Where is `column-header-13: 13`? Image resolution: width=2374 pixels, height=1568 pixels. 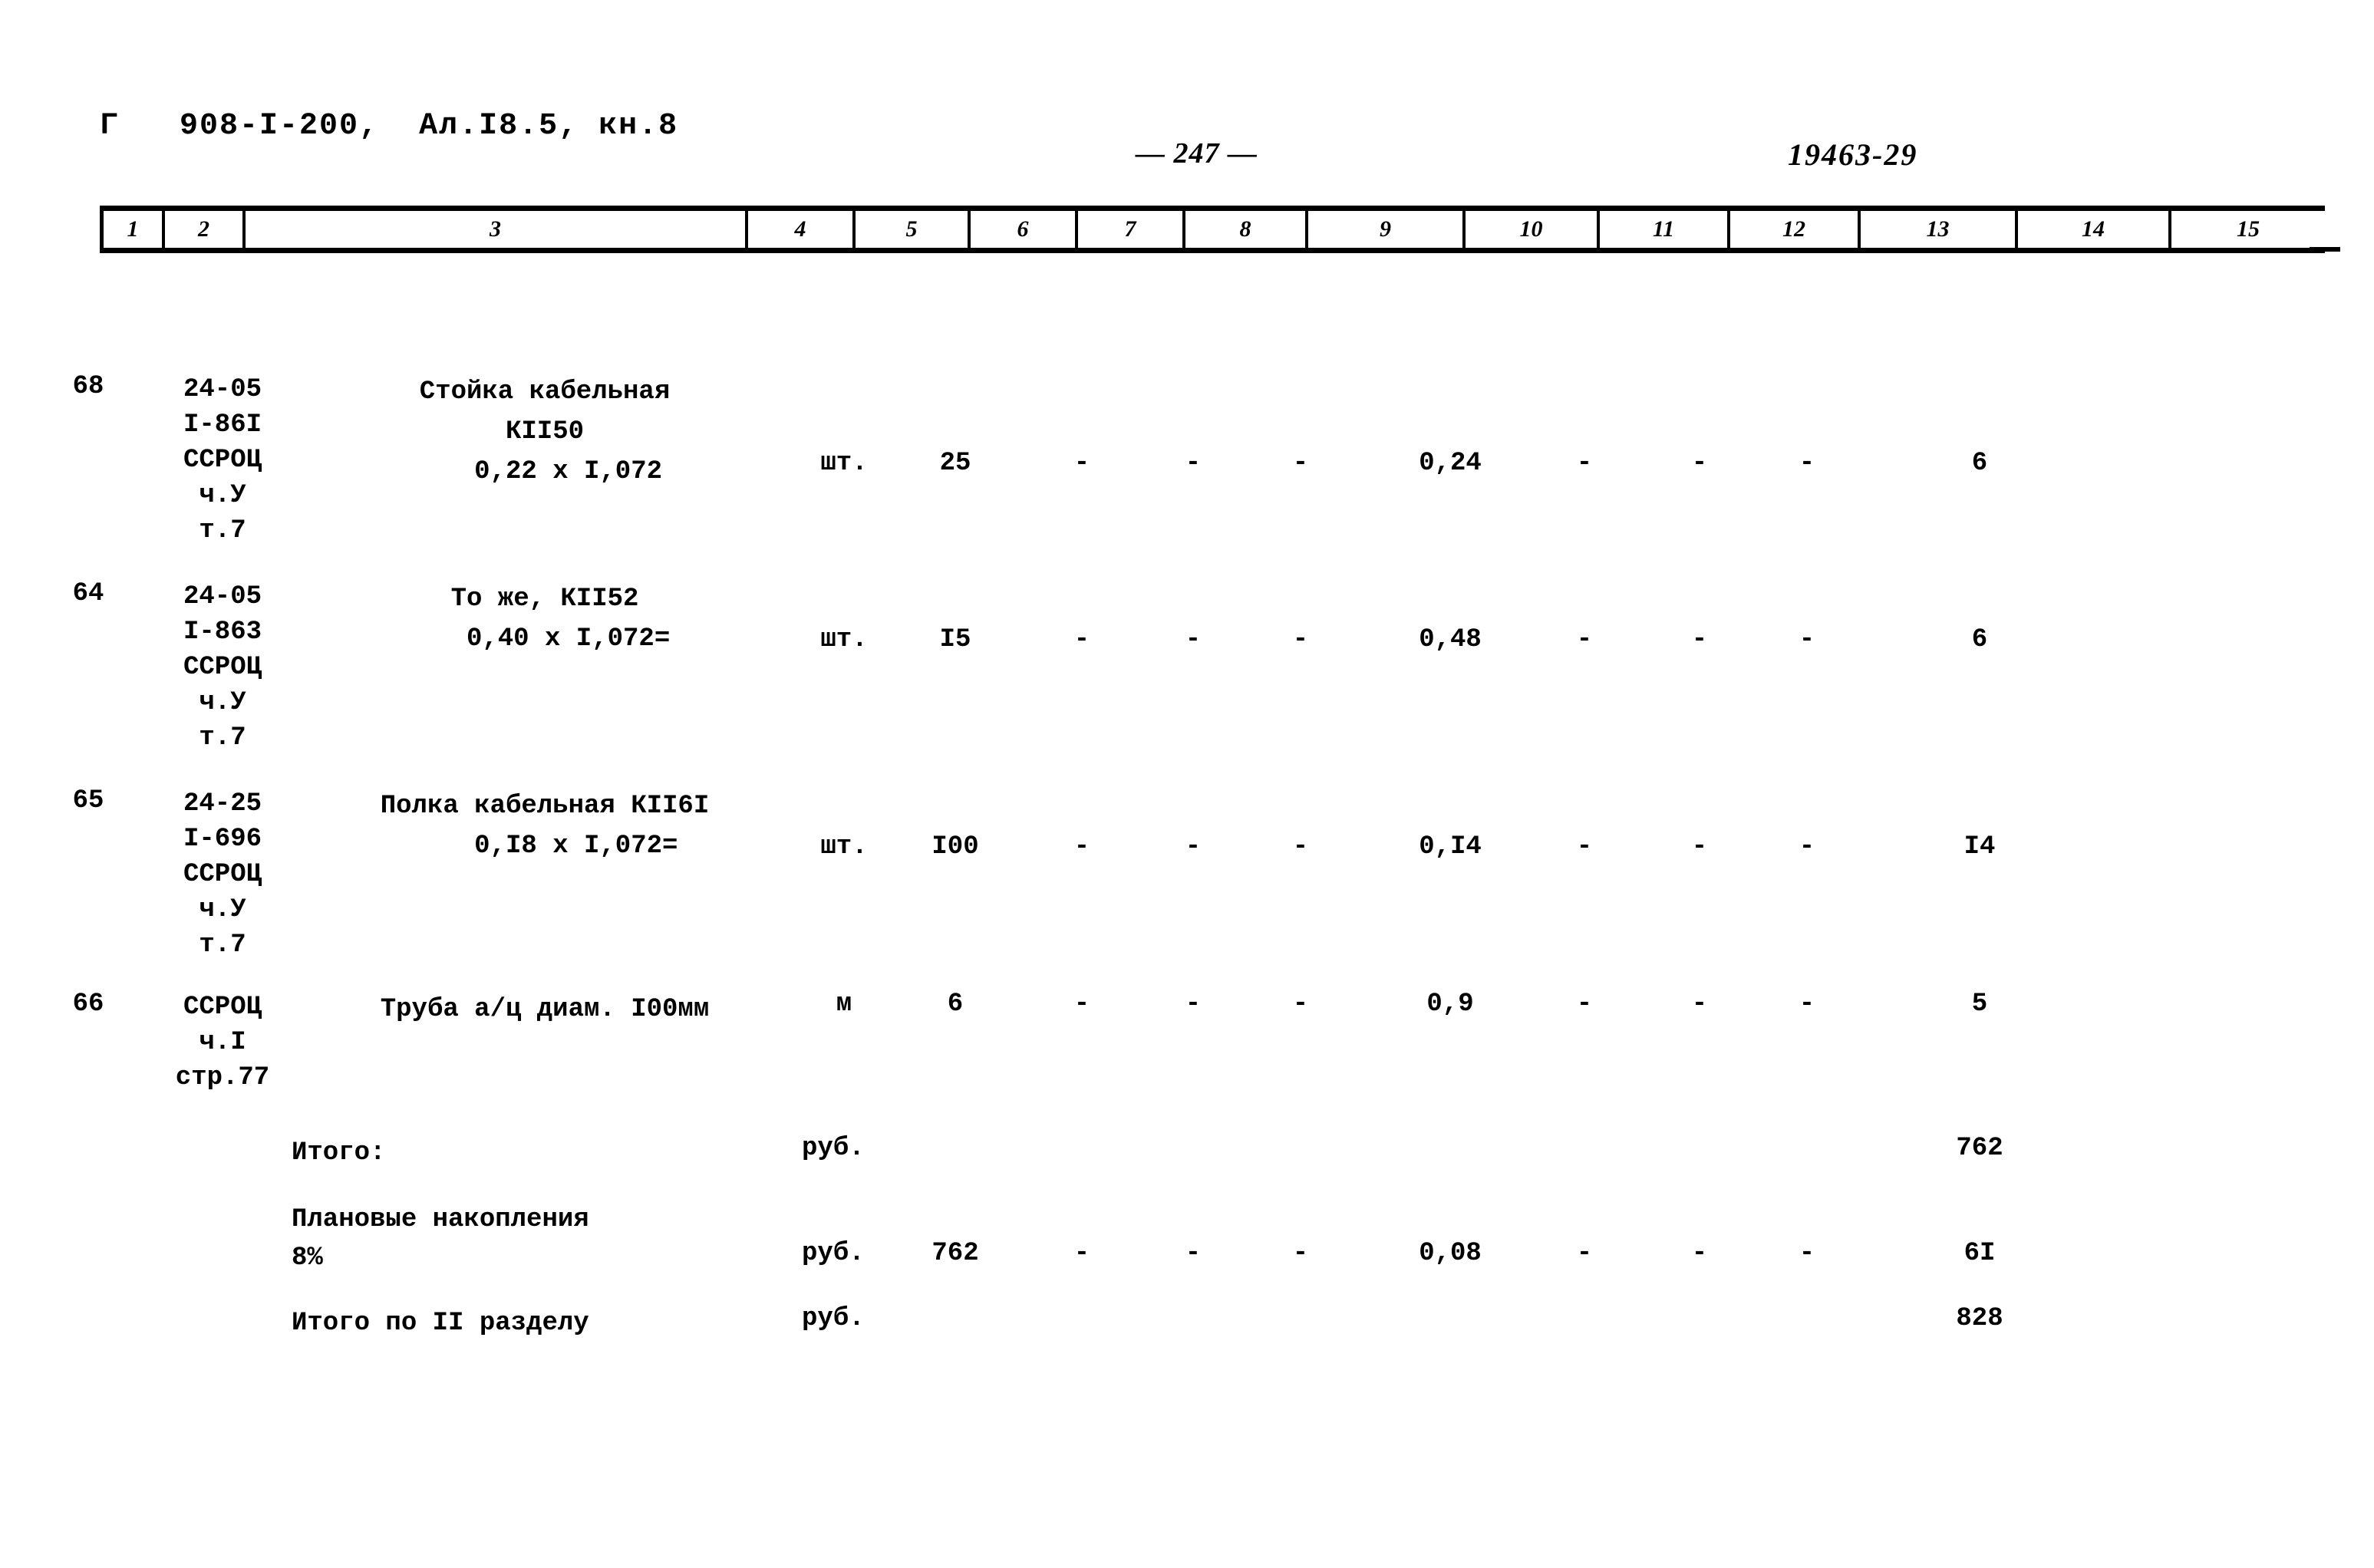
column-header-13: 13 is located at coordinates (1940, 229).